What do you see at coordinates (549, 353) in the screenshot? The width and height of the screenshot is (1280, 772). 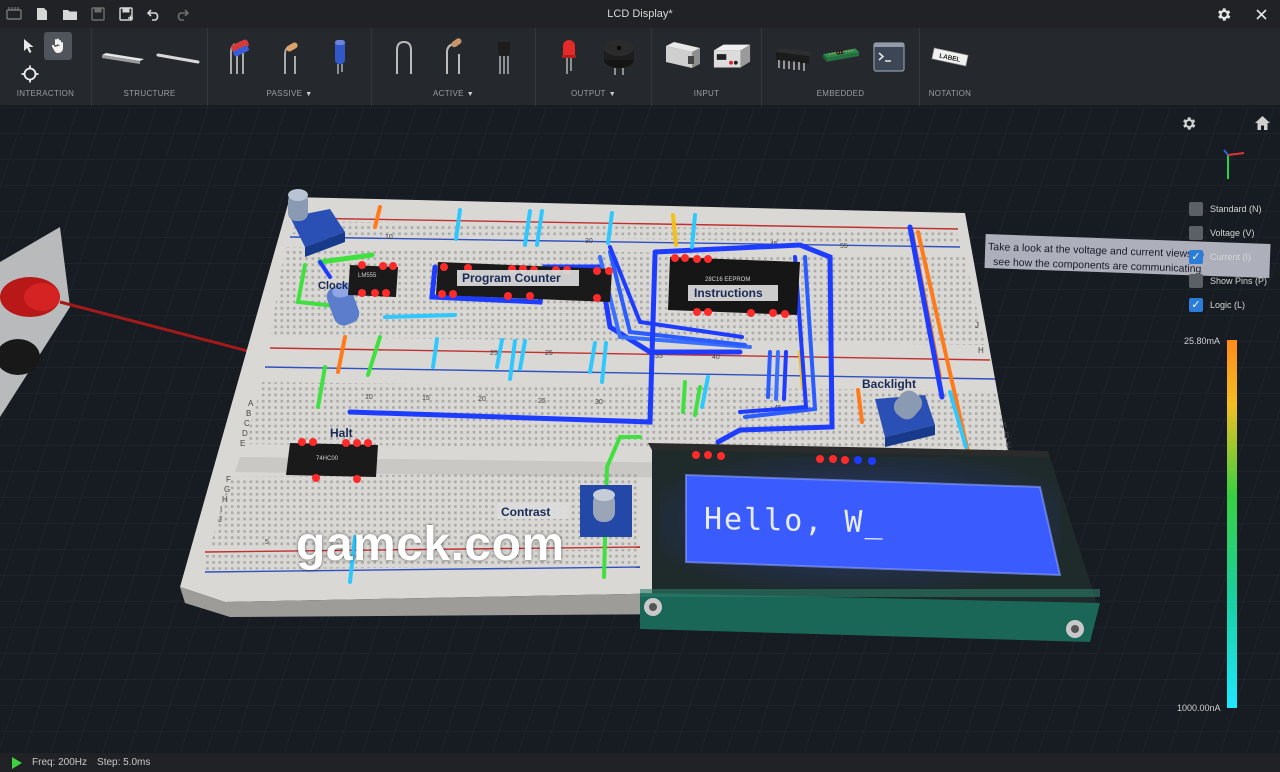 I see `column-number: 25` at bounding box center [549, 353].